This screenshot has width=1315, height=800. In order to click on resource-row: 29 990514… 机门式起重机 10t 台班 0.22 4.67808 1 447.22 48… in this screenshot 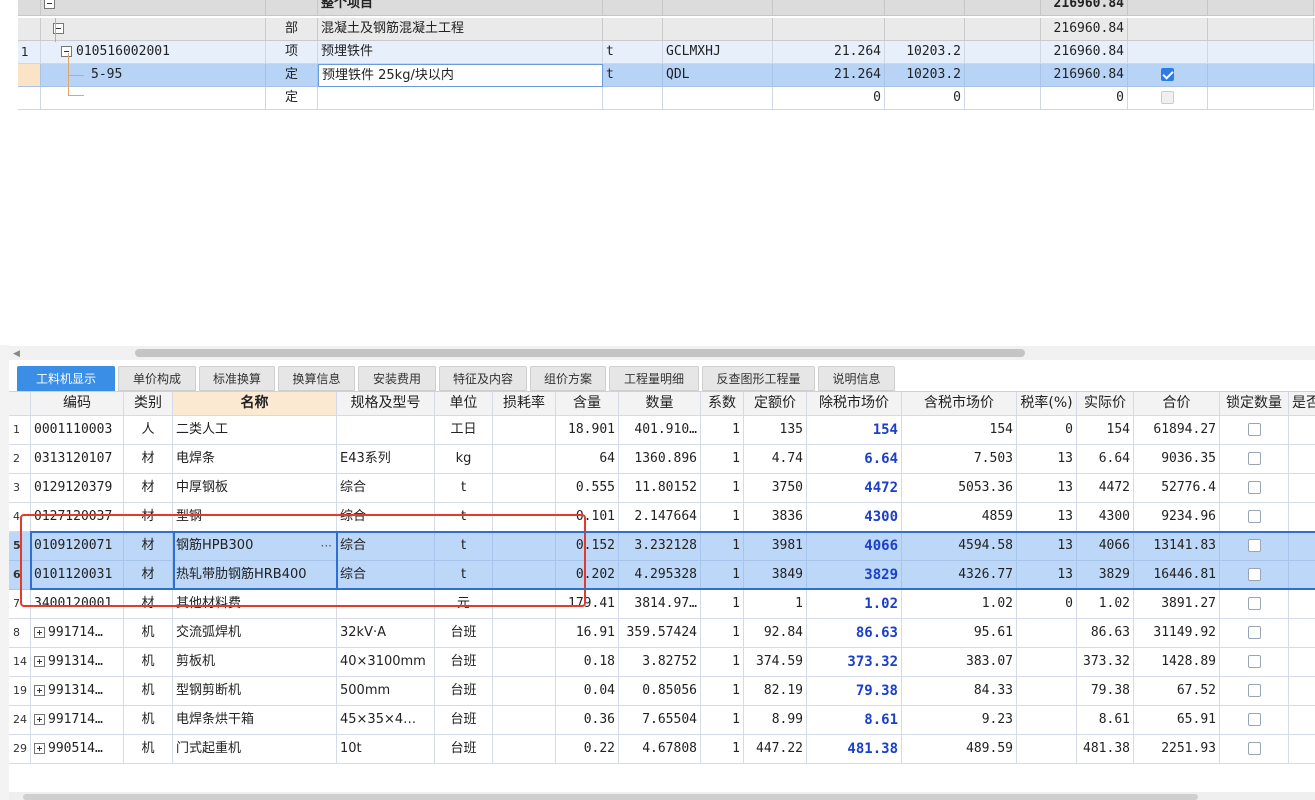, I will do `click(662, 749)`.